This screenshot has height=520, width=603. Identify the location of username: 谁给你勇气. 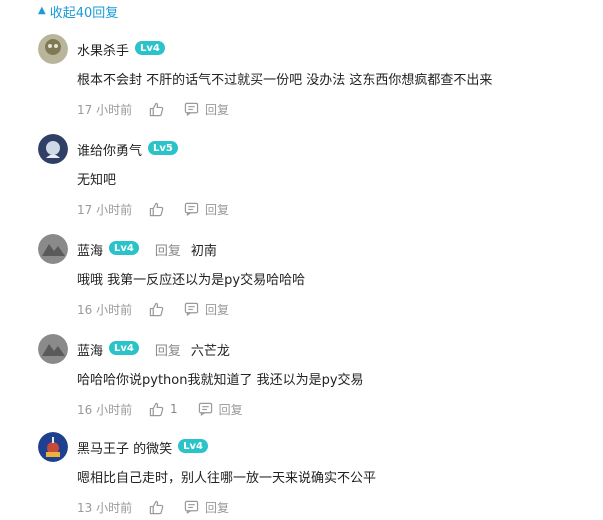
(109, 149).